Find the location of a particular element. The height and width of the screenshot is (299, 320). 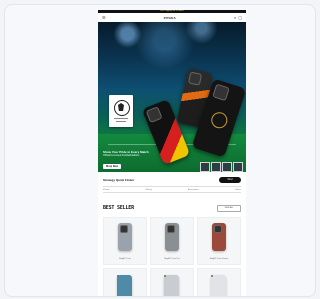

product-card: MagEZ Case Sunset is located at coordinates (219, 241).